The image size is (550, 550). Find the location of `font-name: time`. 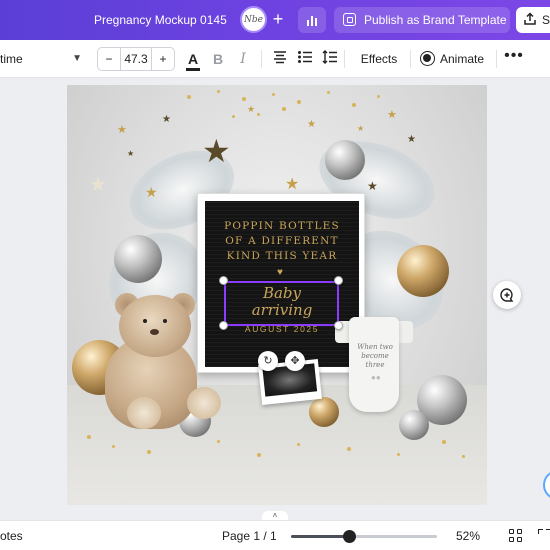

font-name: time is located at coordinates (11, 59).